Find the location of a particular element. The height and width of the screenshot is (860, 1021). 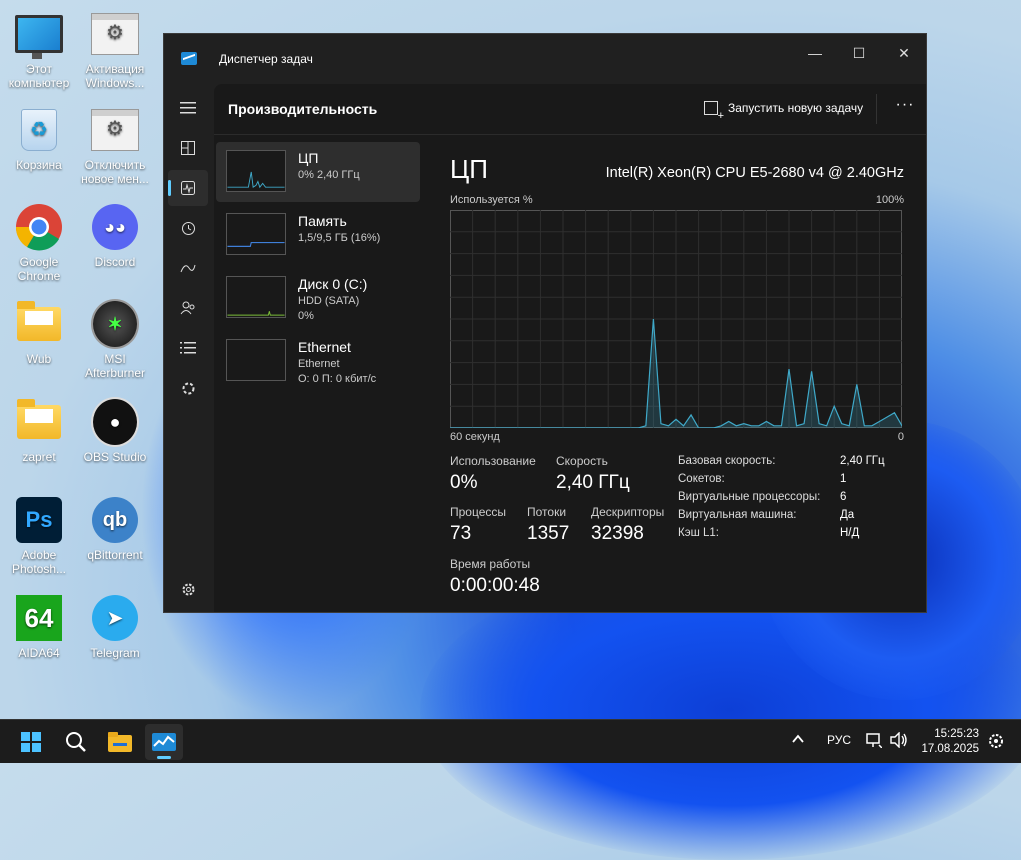

task-manager-app-icon is located at coordinates (189, 58).